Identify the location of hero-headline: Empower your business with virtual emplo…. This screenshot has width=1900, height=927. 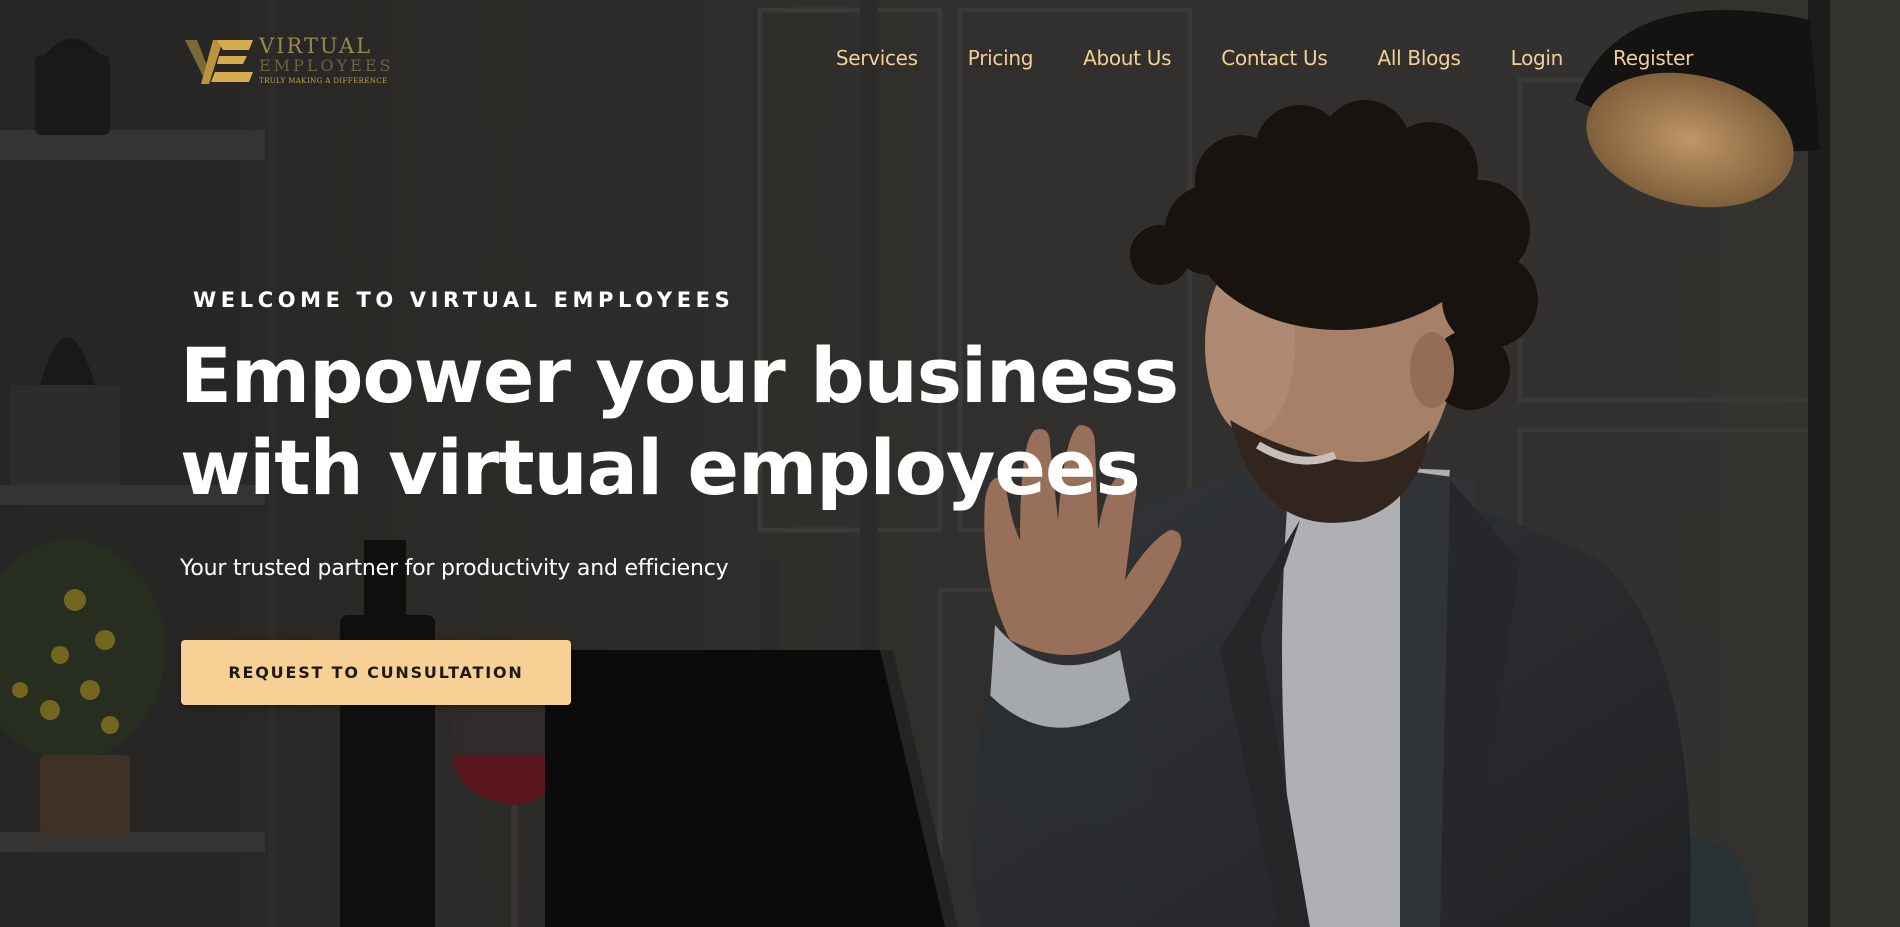
(680, 422).